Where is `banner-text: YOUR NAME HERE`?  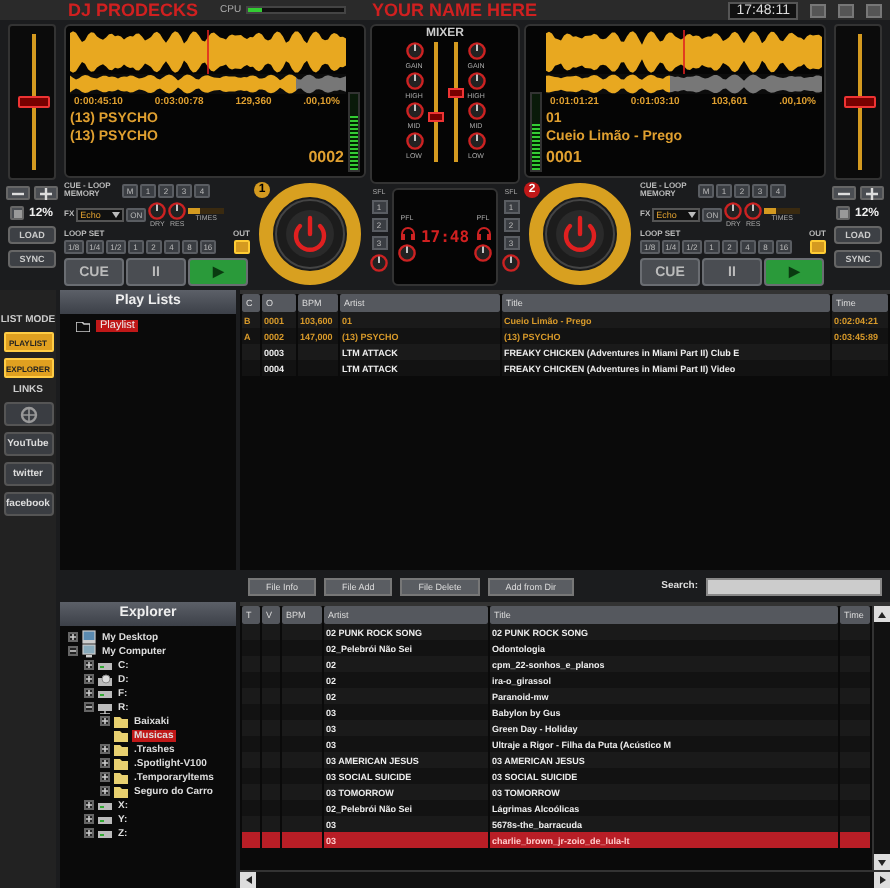 banner-text: YOUR NAME HERE is located at coordinates (456, 10).